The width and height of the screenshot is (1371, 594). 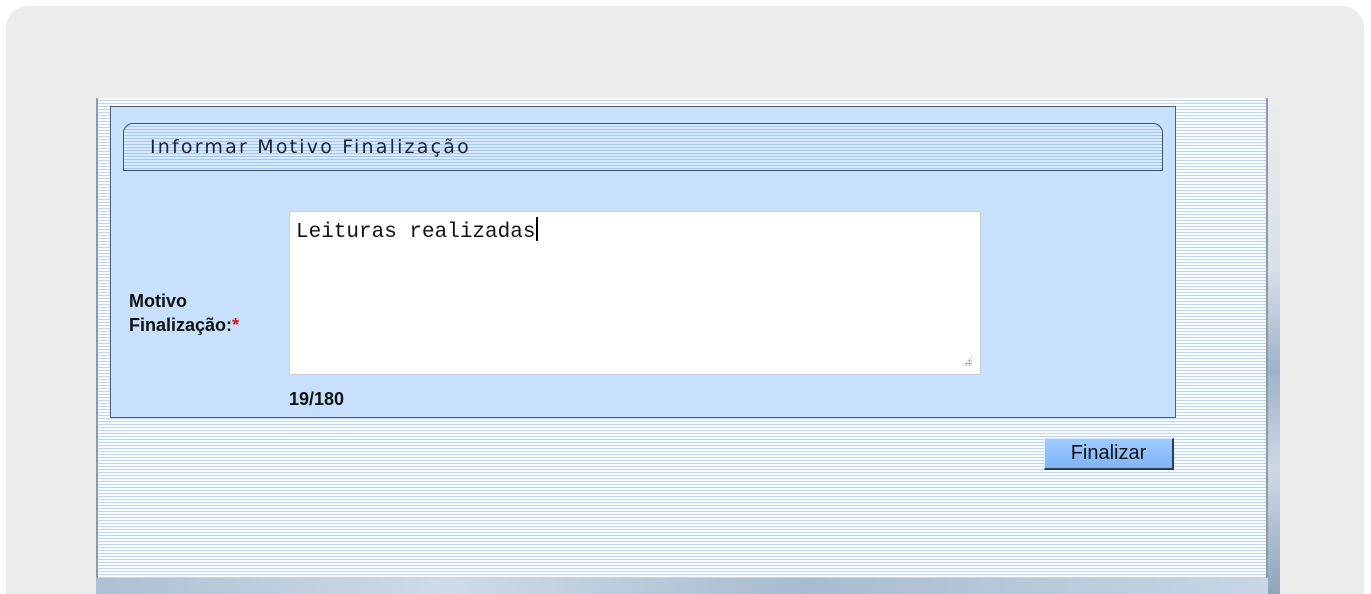 I want to click on panel-title: Informar Motivo Finalização, so click(x=310, y=147).